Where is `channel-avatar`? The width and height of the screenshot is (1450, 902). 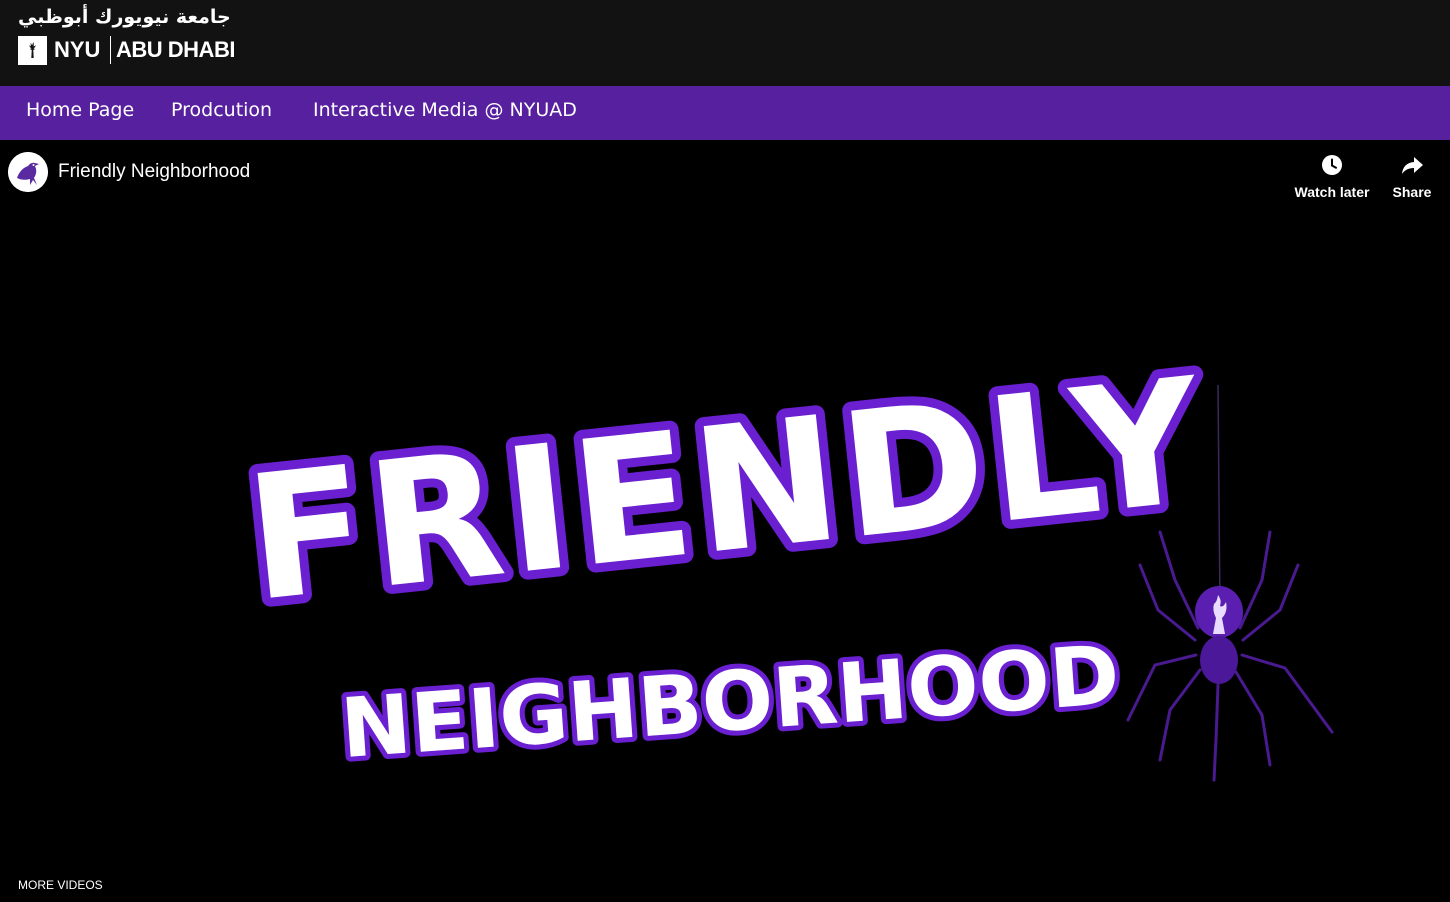 channel-avatar is located at coordinates (28, 172).